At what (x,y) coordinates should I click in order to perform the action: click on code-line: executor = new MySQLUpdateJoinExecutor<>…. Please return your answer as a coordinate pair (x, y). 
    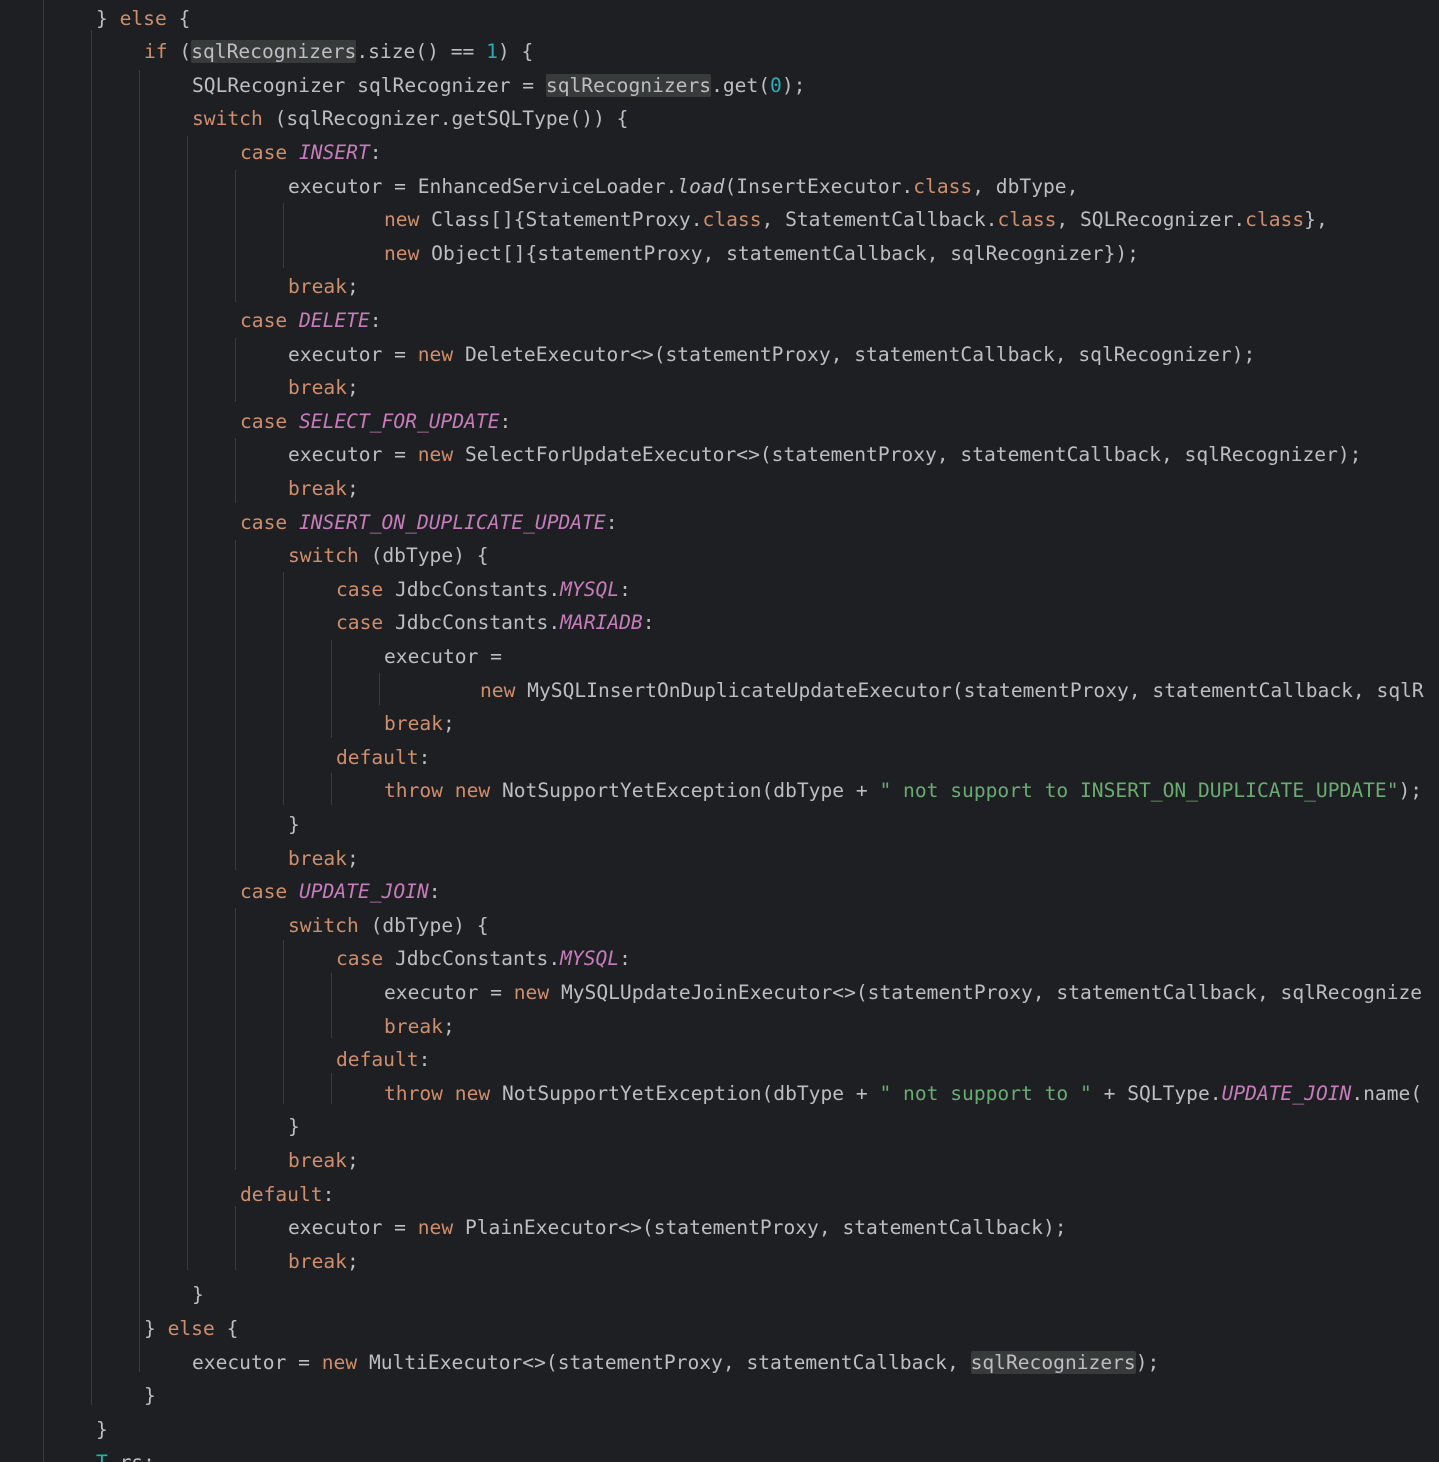
    Looking at the image, I should click on (903, 993).